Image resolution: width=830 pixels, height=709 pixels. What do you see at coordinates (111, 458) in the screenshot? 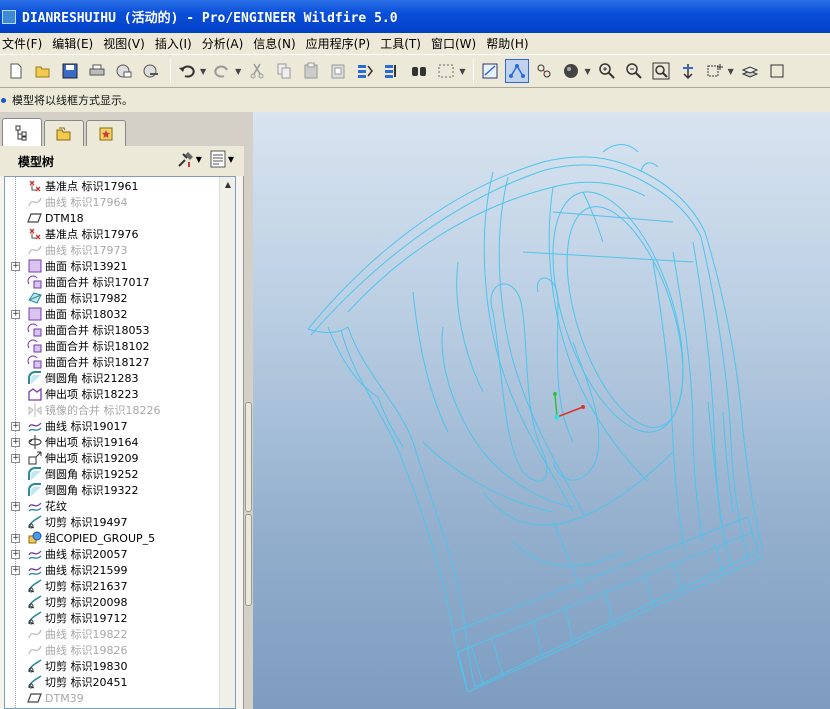
I see `tree-item: + 伸出项 标识19209` at bounding box center [111, 458].